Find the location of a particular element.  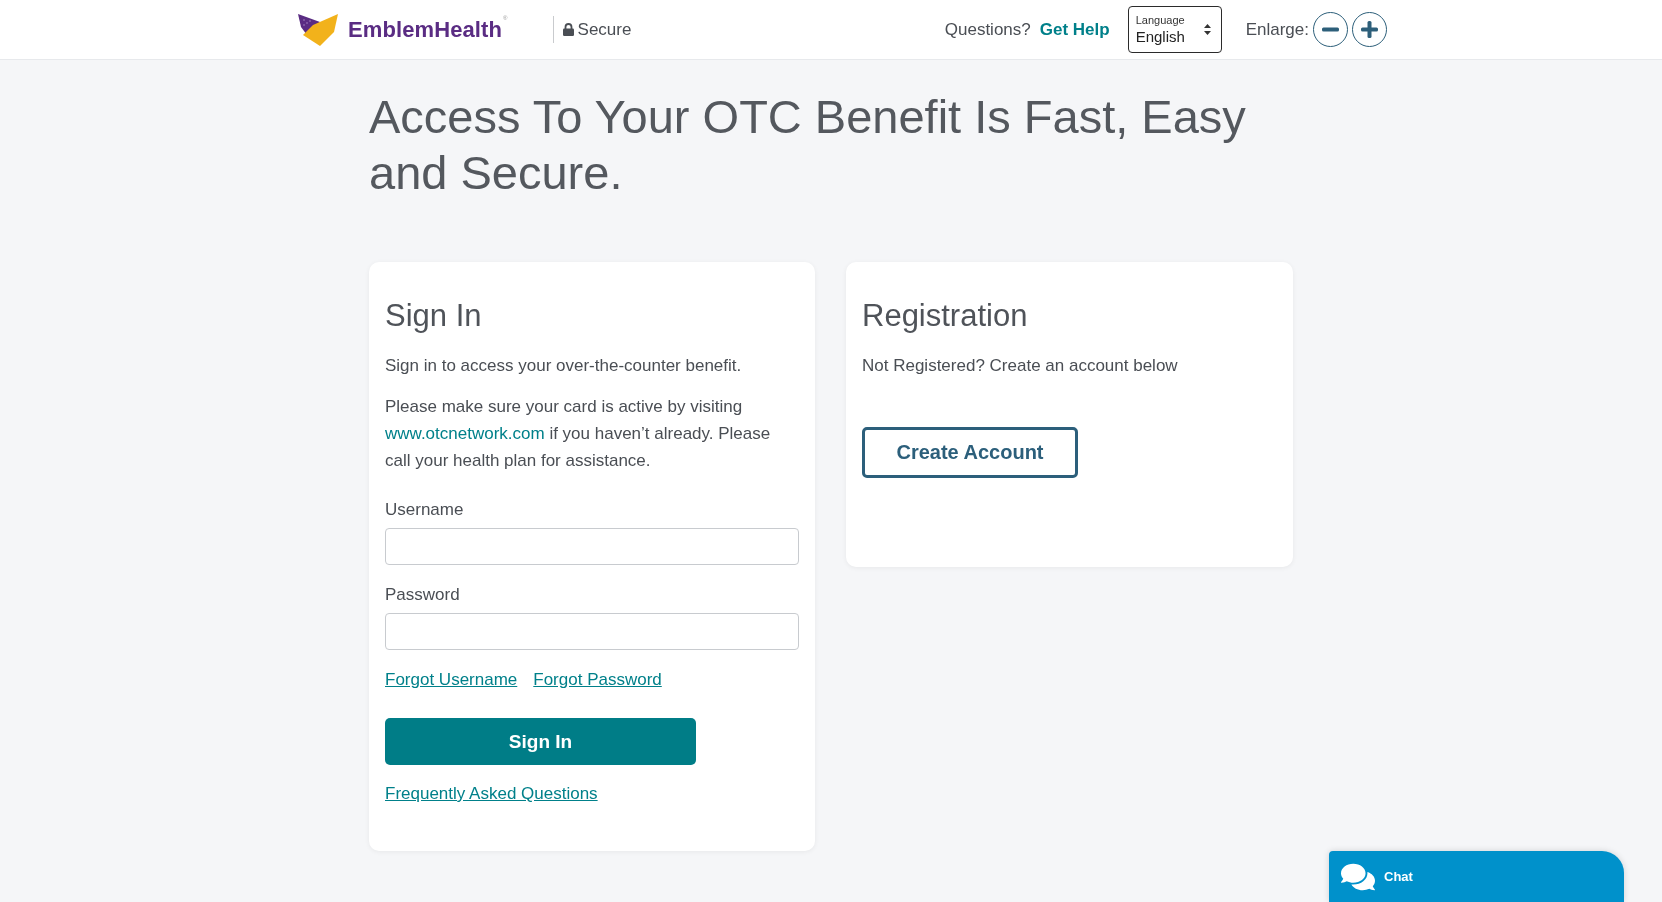

forgot-link: Forgot Password is located at coordinates (597, 680).